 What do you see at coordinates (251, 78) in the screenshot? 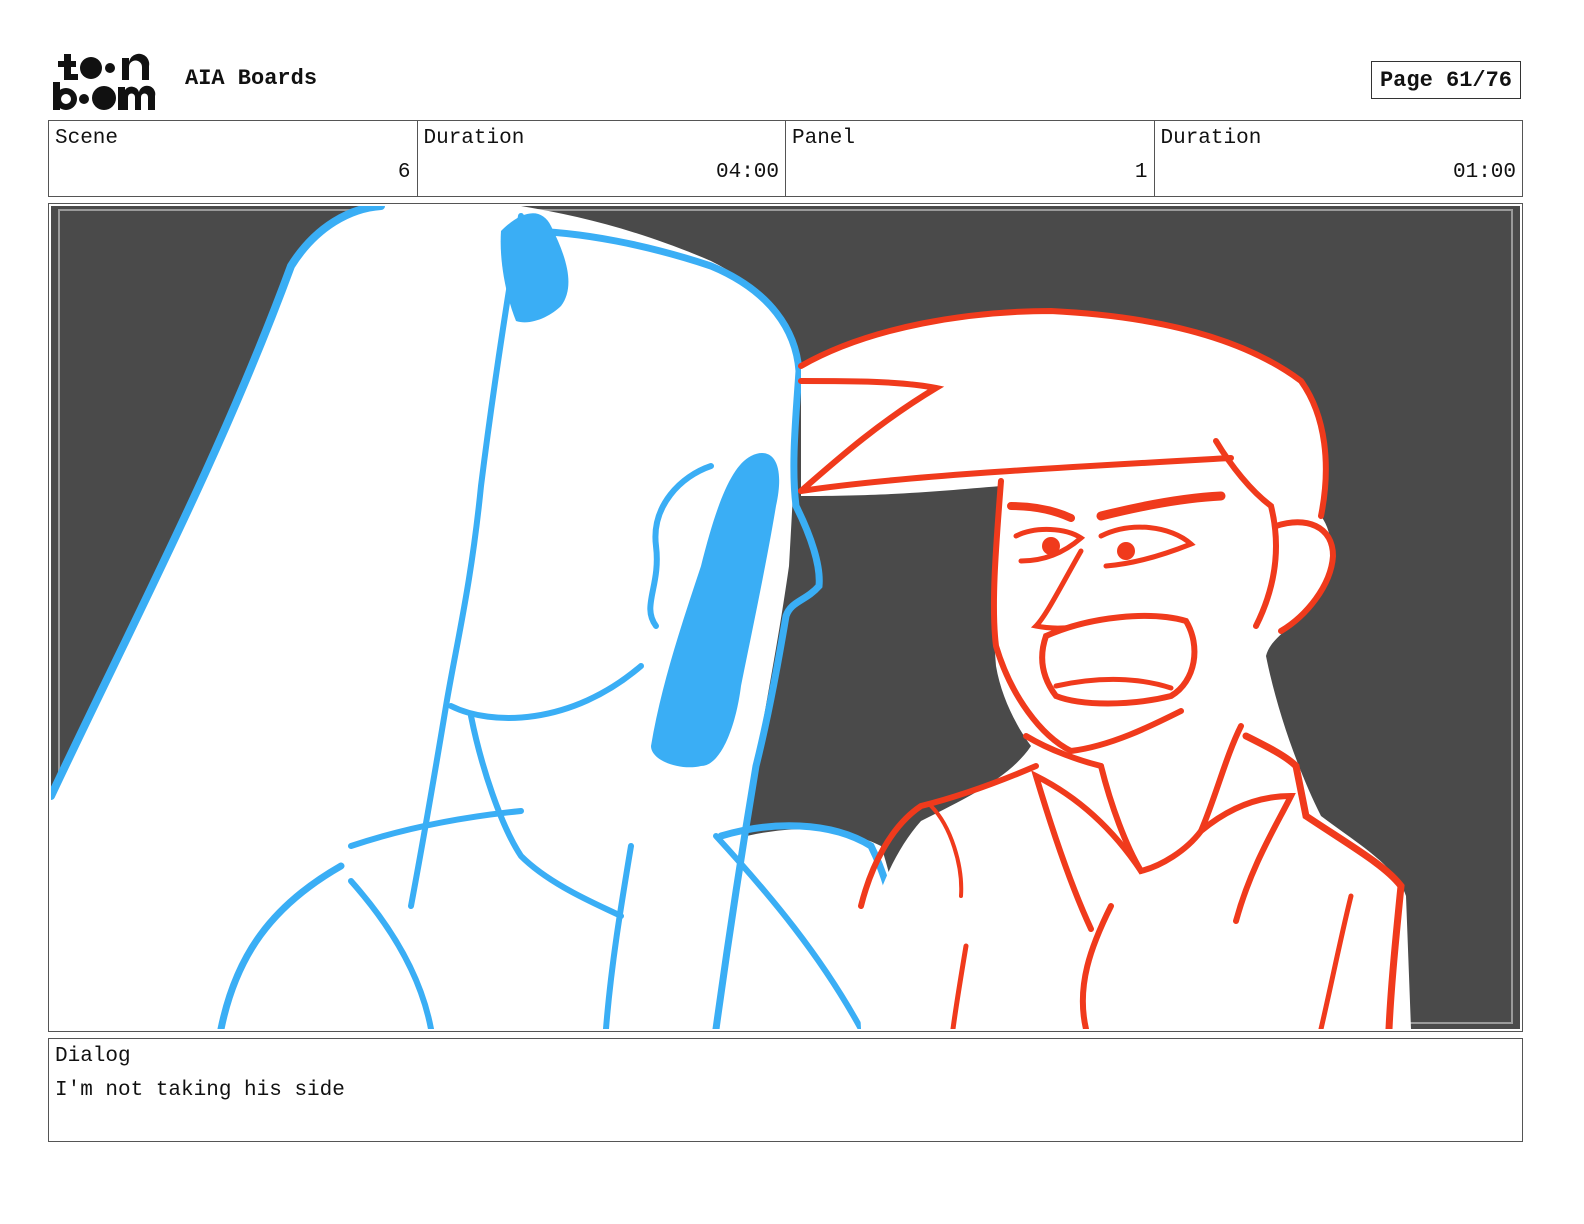
I see `project-title: AIA Boards` at bounding box center [251, 78].